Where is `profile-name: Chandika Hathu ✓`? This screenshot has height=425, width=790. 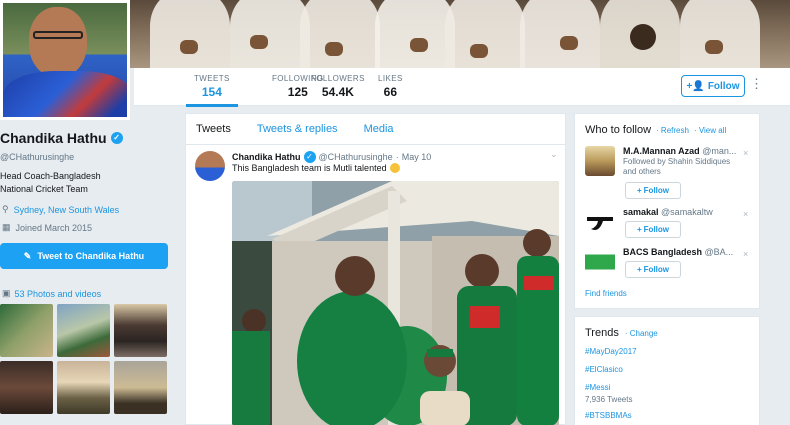 profile-name: Chandika Hathu ✓ is located at coordinates (61, 138).